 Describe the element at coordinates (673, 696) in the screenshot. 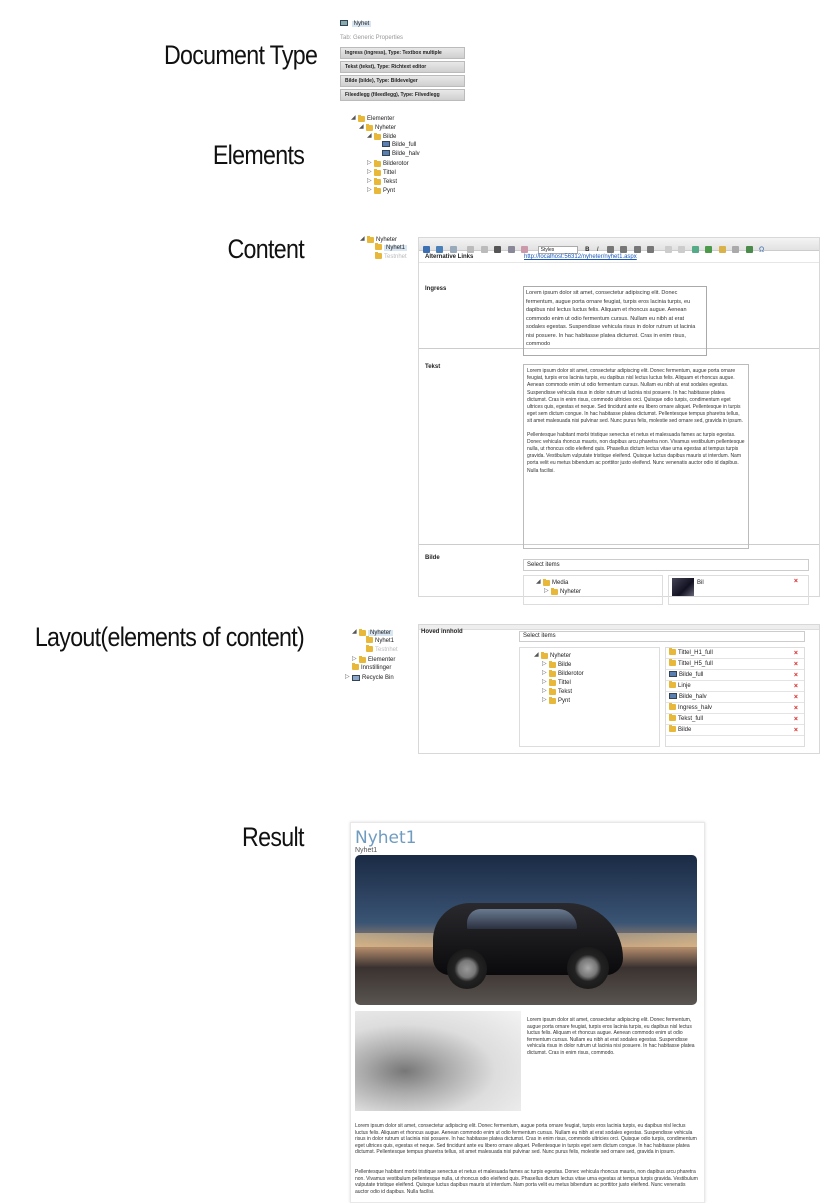

I see `image-icon` at that location.